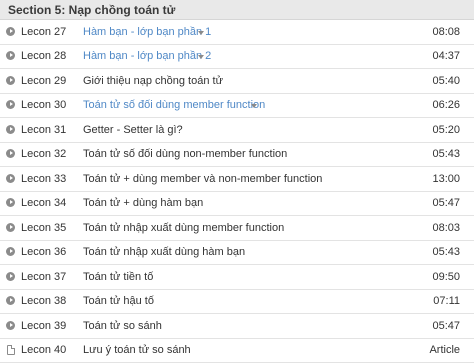 The width and height of the screenshot is (474, 363). What do you see at coordinates (174, 105) in the screenshot?
I see `lesson-title: Toán tử số đối dùng member function` at bounding box center [174, 105].